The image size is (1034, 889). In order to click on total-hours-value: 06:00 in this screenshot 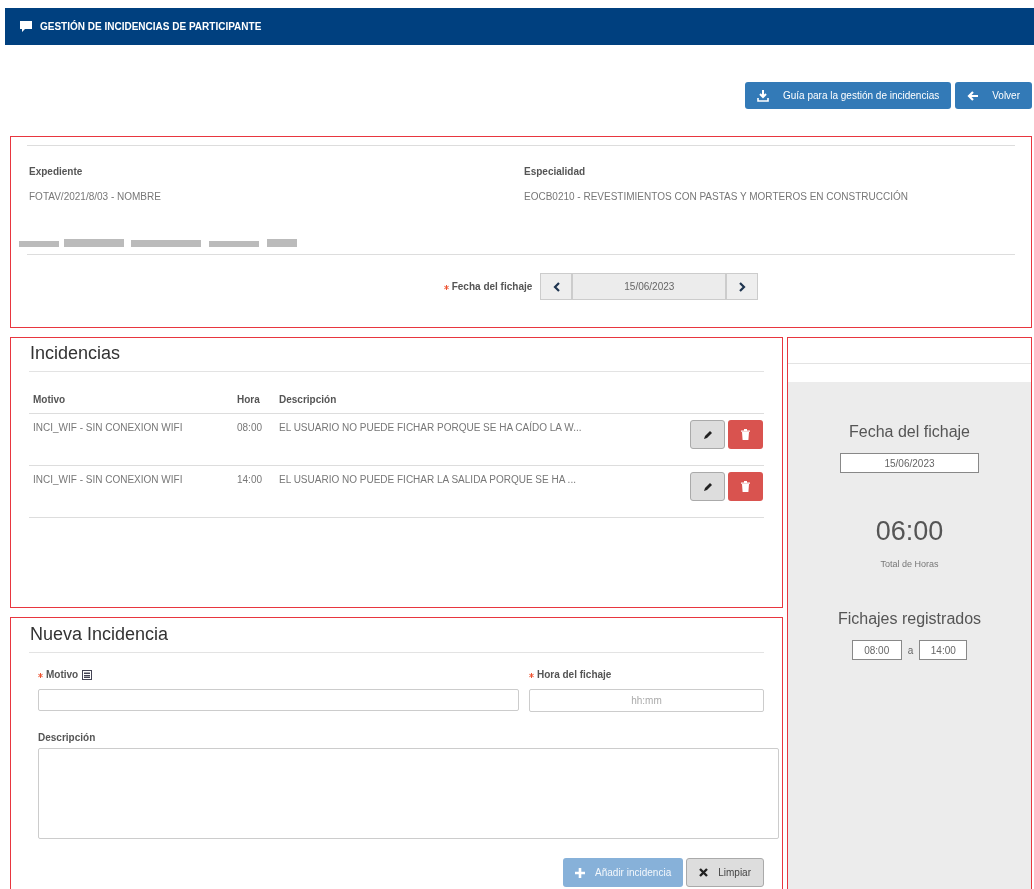, I will do `click(909, 531)`.